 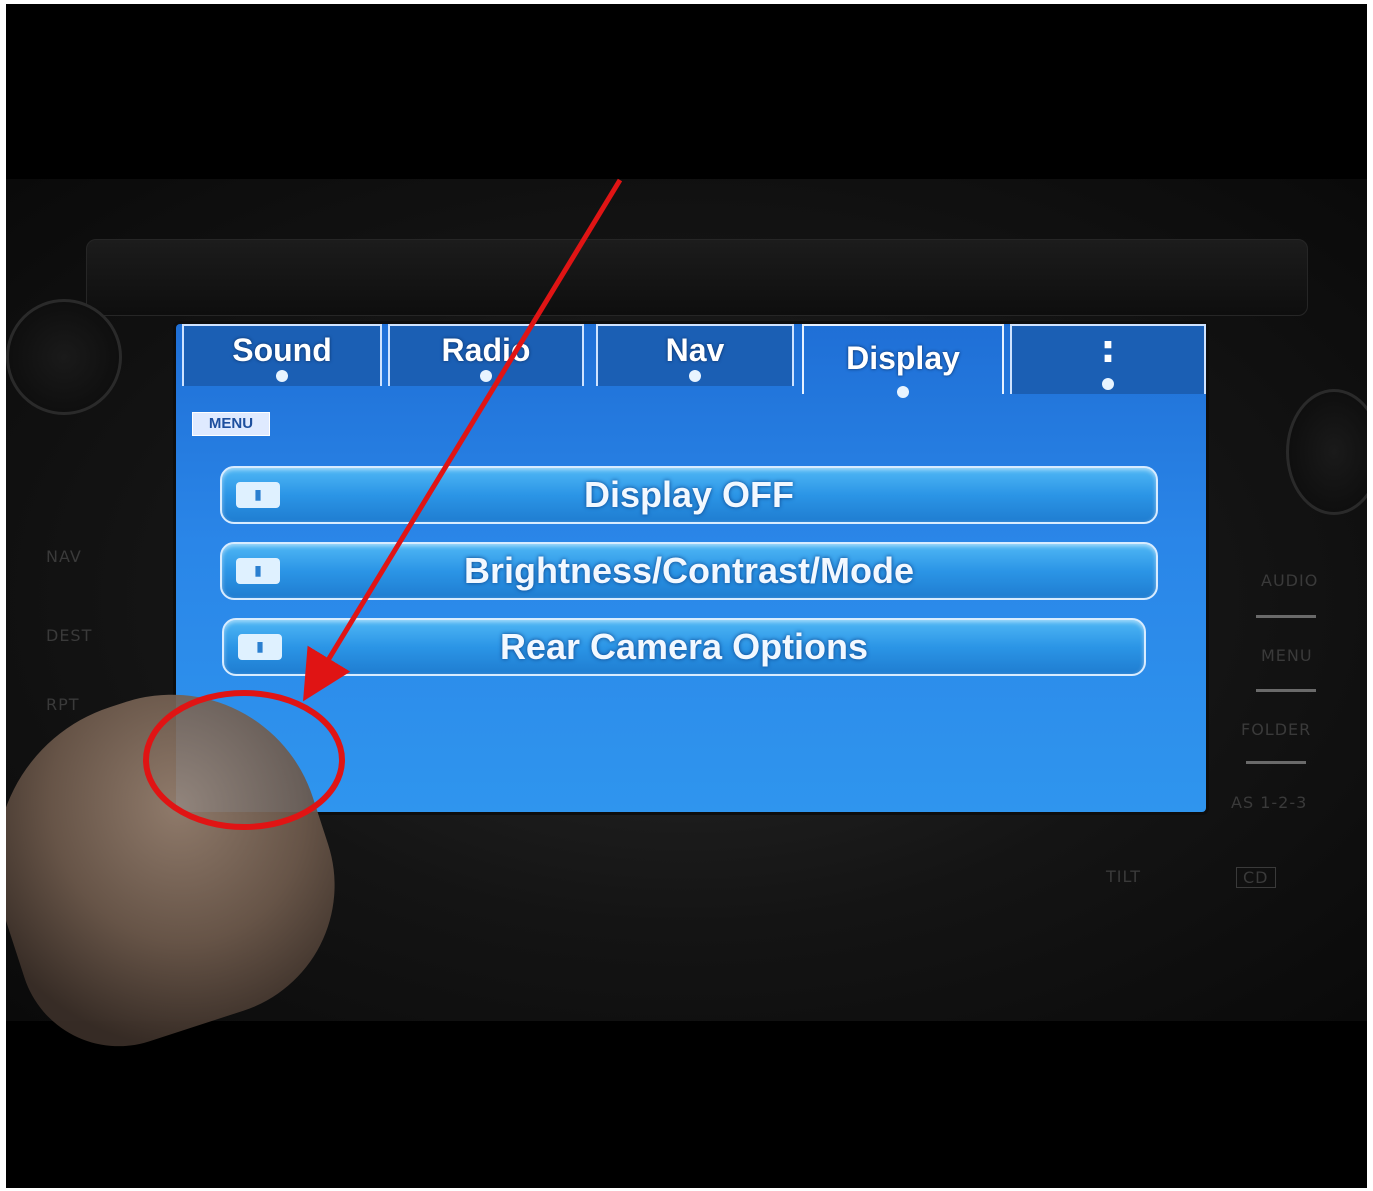 What do you see at coordinates (463, 440) in the screenshot?
I see `annotation-arrow` at bounding box center [463, 440].